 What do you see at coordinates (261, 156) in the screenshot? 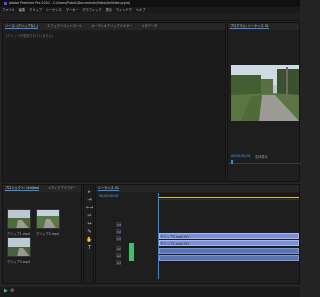
I see `fit-dropdown: 全体表示` at bounding box center [261, 156].